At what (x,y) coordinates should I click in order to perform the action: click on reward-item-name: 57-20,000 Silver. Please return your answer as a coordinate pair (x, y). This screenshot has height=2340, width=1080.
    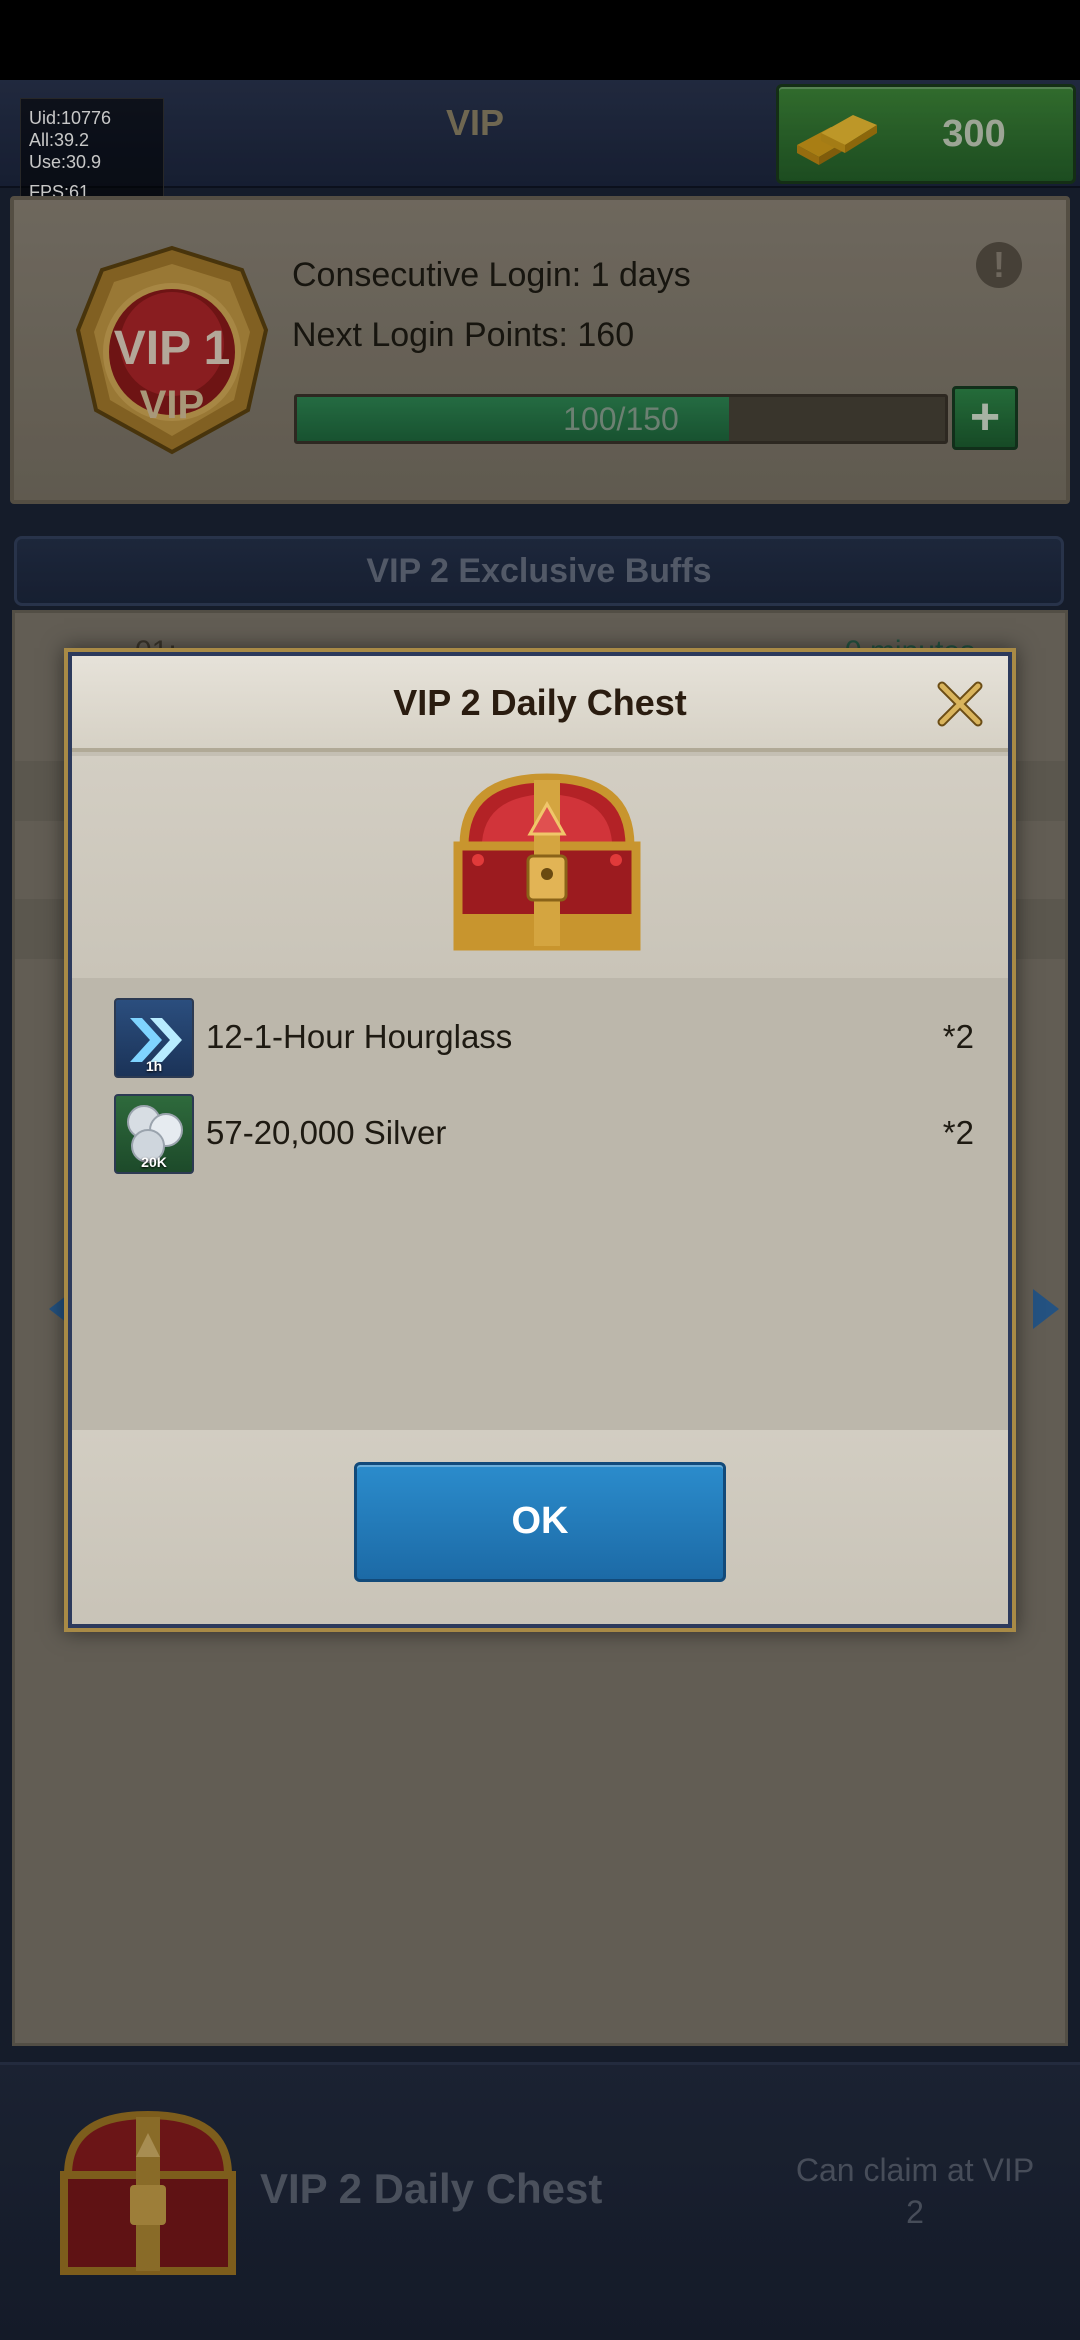
    Looking at the image, I should click on (326, 1132).